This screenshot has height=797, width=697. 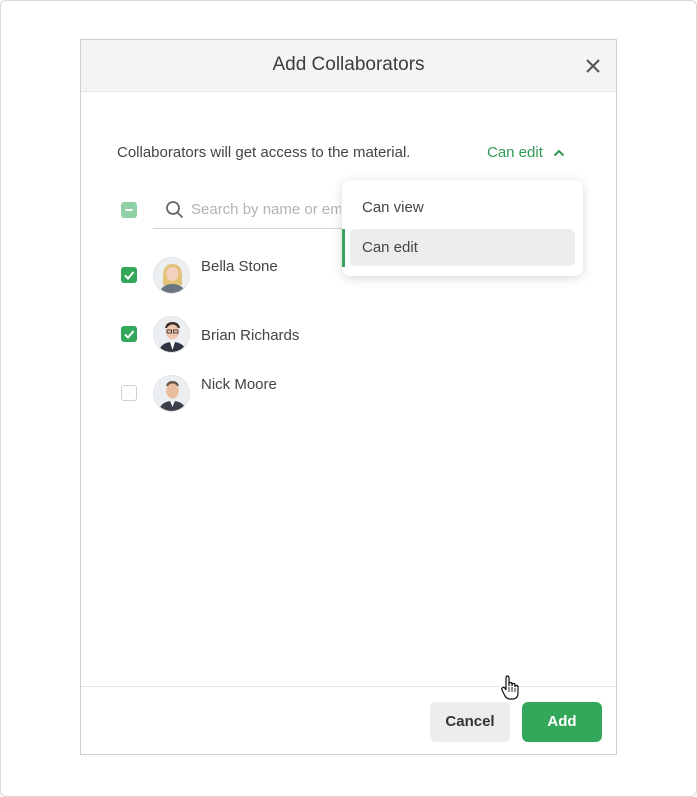 What do you see at coordinates (348, 335) in the screenshot?
I see `collaborator-row: Brian Richards` at bounding box center [348, 335].